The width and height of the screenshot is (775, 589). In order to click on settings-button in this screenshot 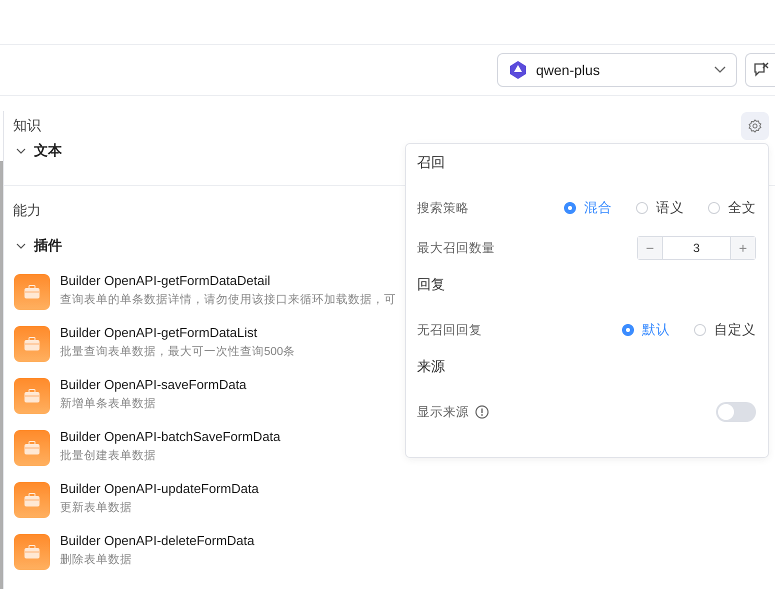, I will do `click(755, 126)`.